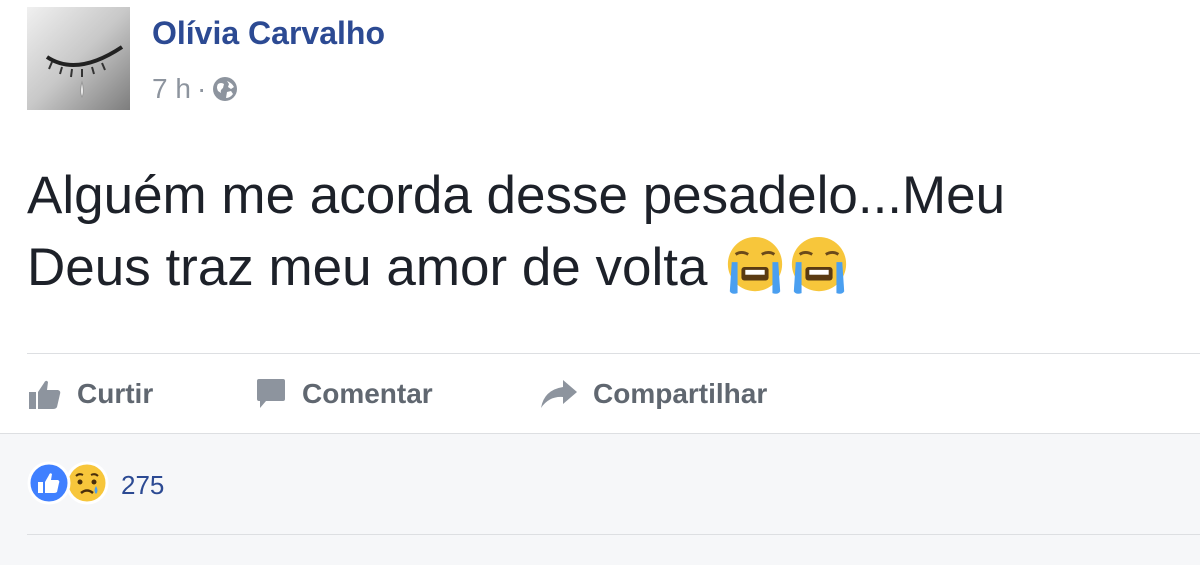  Describe the element at coordinates (327, 59) in the screenshot. I see `post-header: Olívia Carvalho 7 h ·` at that location.